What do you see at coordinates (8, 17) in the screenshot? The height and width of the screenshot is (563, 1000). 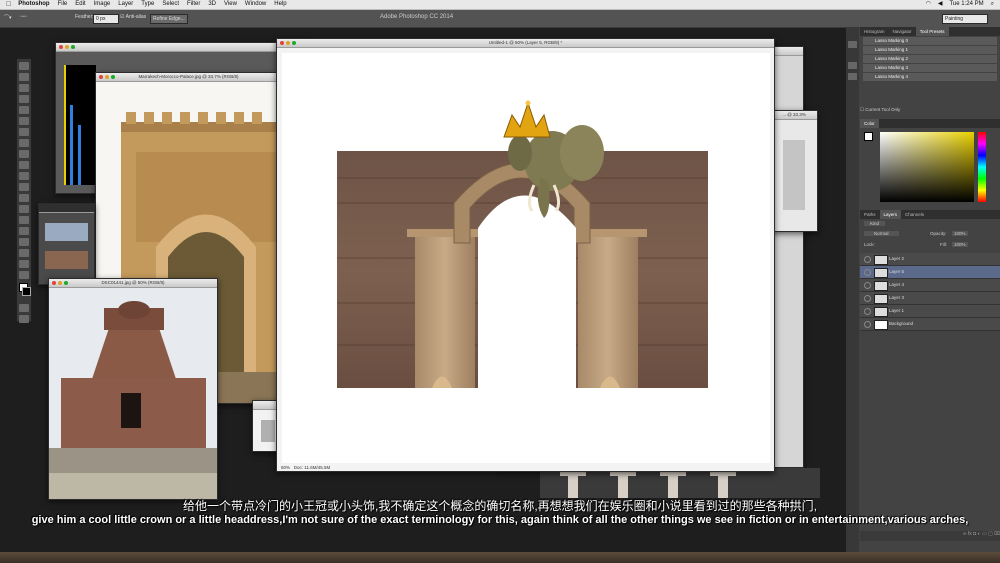 I see `lasso-tool-icon: ⌒▾` at bounding box center [8, 17].